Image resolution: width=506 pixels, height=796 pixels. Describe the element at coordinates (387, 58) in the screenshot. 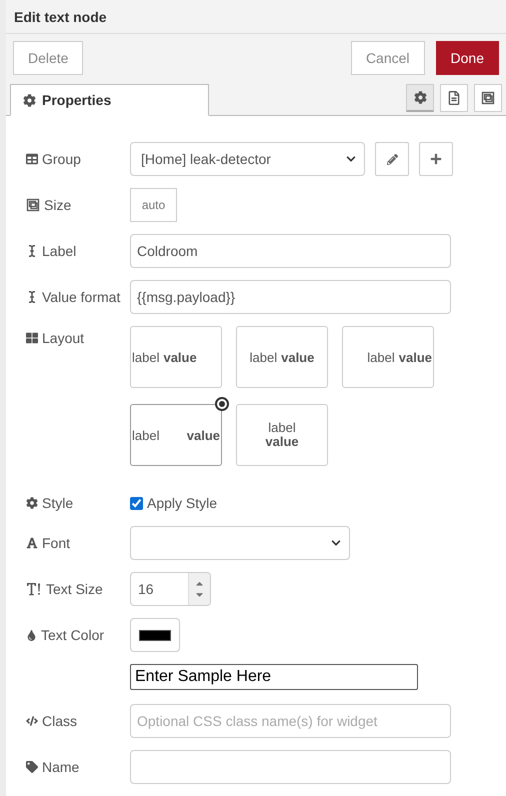

I see `cancel-button: Cancel` at that location.